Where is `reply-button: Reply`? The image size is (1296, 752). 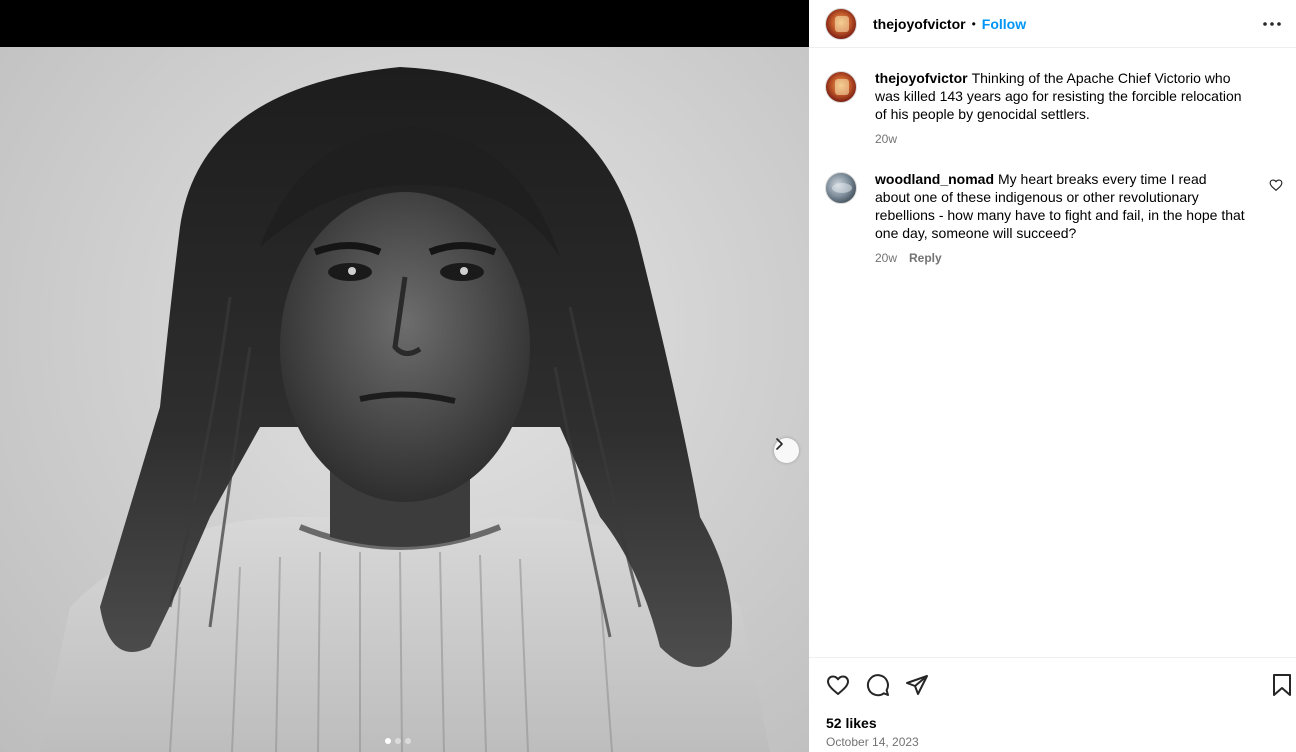 reply-button: Reply is located at coordinates (925, 258).